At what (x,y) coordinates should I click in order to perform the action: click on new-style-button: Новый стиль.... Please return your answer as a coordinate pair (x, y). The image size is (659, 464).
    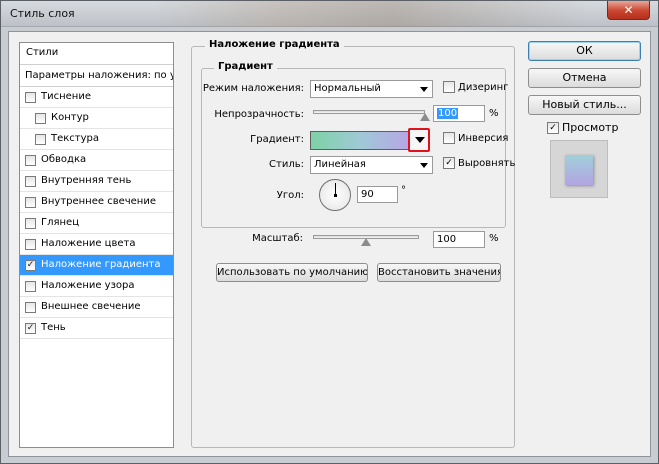
    Looking at the image, I should click on (584, 105).